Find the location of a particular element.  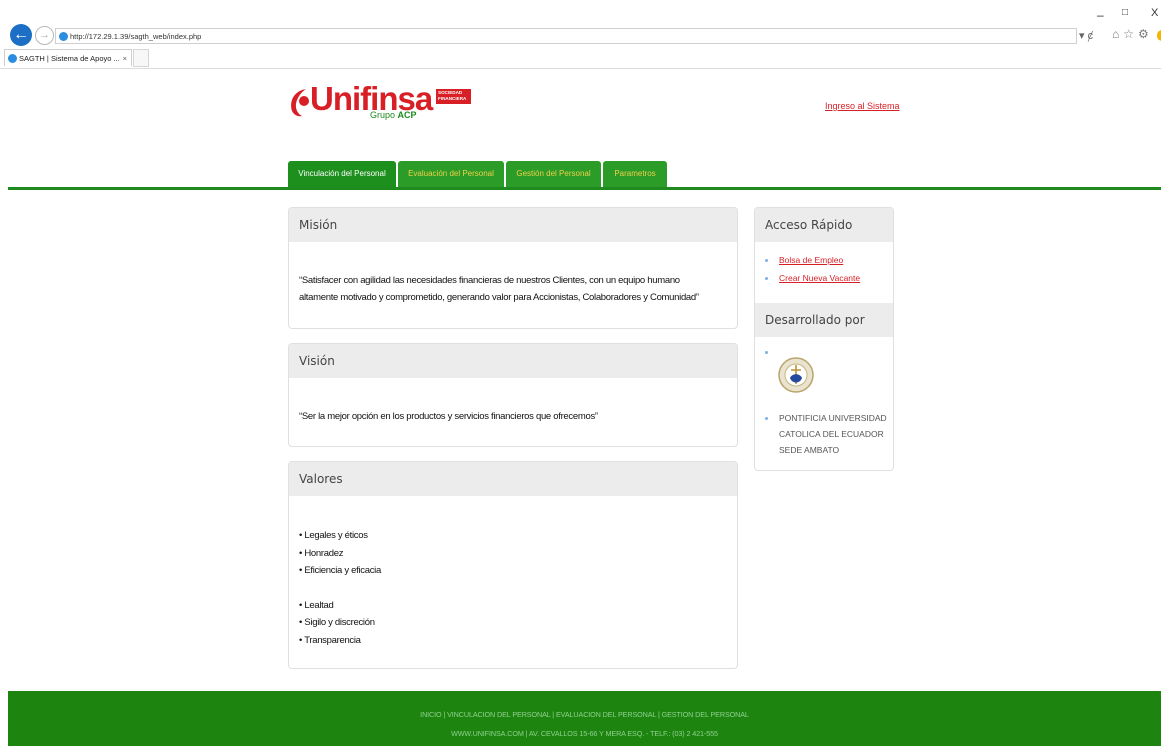

browser-tab: SAGTH | Sistema de Apoyo ... × is located at coordinates (68, 57).